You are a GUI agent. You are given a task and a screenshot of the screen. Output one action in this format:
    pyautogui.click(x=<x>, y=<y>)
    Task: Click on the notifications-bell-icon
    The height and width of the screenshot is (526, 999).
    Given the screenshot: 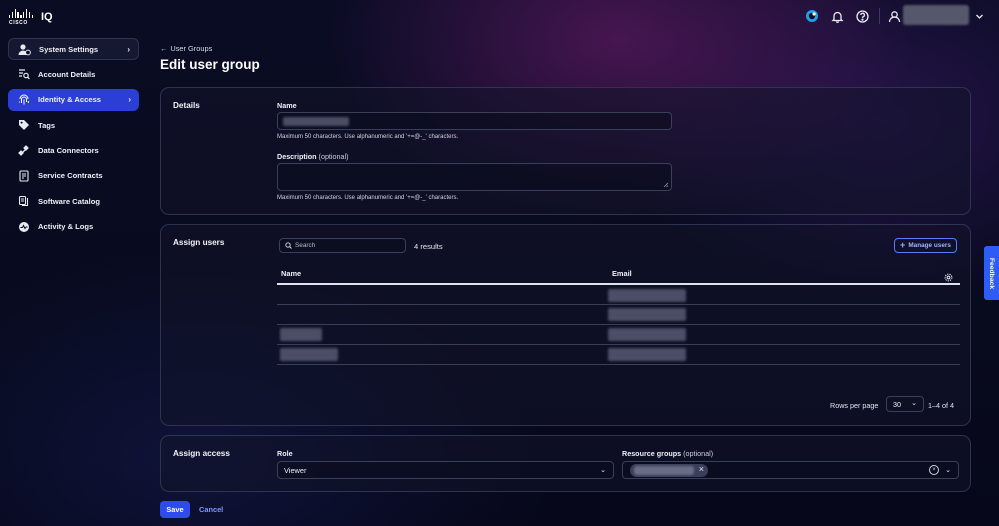 What is the action you would take?
    pyautogui.click(x=837, y=16)
    